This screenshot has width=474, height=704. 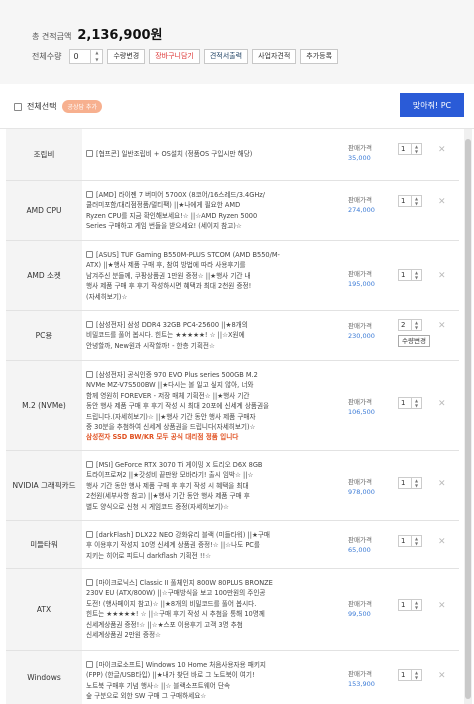 I want to click on add-register-button: 추가등록, so click(x=319, y=56).